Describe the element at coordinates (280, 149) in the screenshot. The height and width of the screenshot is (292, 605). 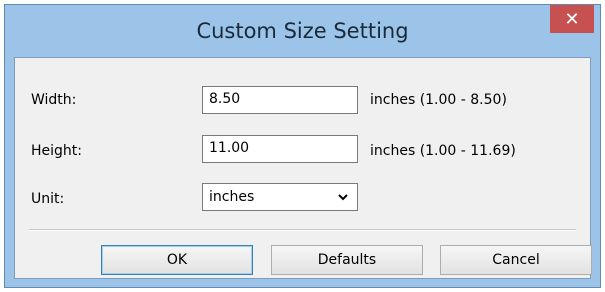
I see `height-input: 11.00` at that location.